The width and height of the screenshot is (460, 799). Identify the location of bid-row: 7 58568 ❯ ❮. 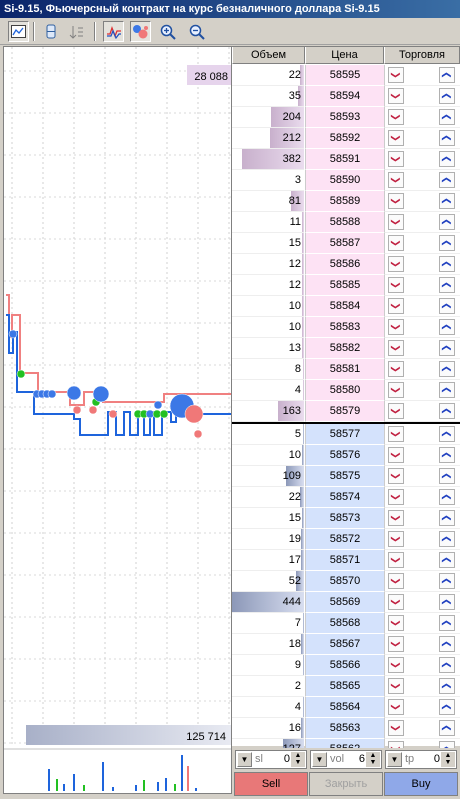
(346, 623).